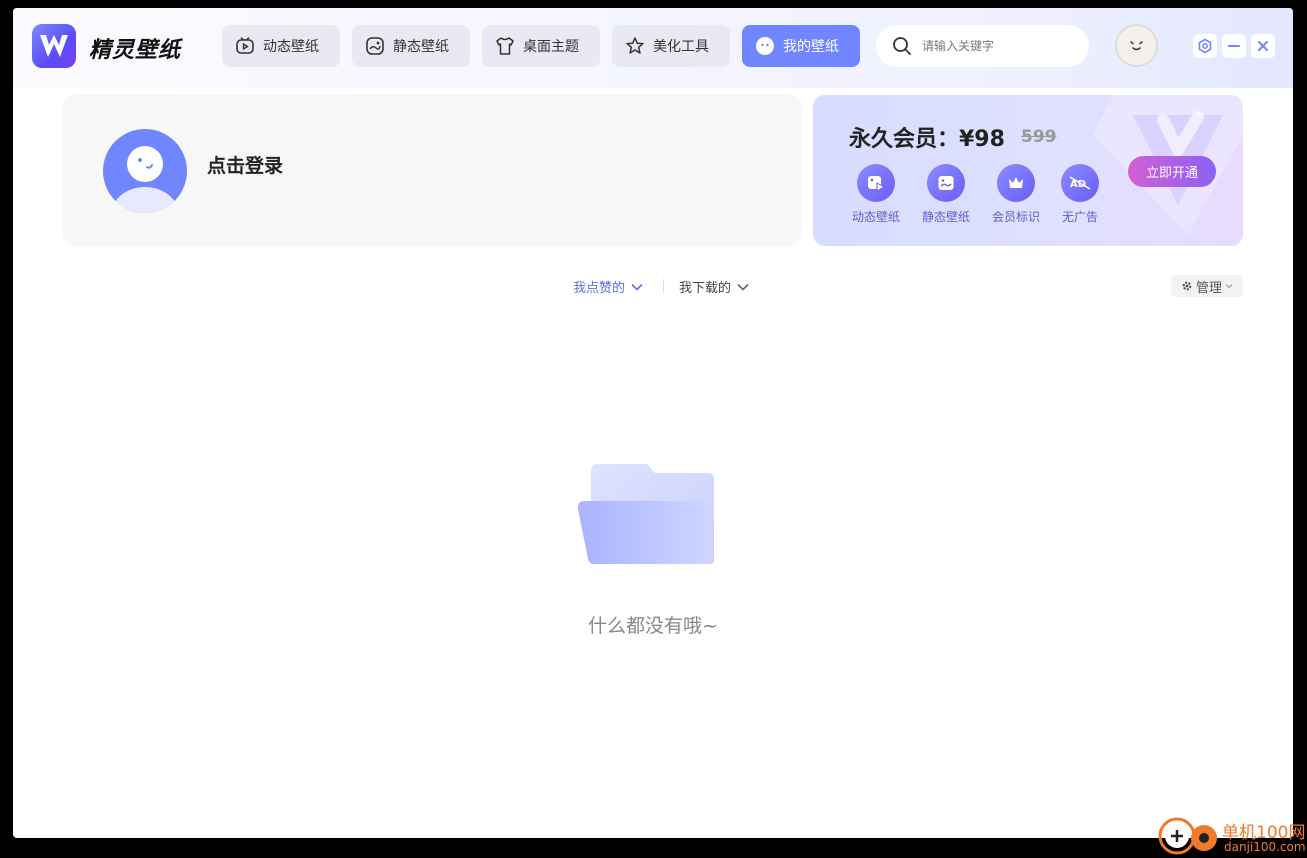 This screenshot has height=858, width=1307. What do you see at coordinates (1016, 182) in the screenshot?
I see `crown-icon` at bounding box center [1016, 182].